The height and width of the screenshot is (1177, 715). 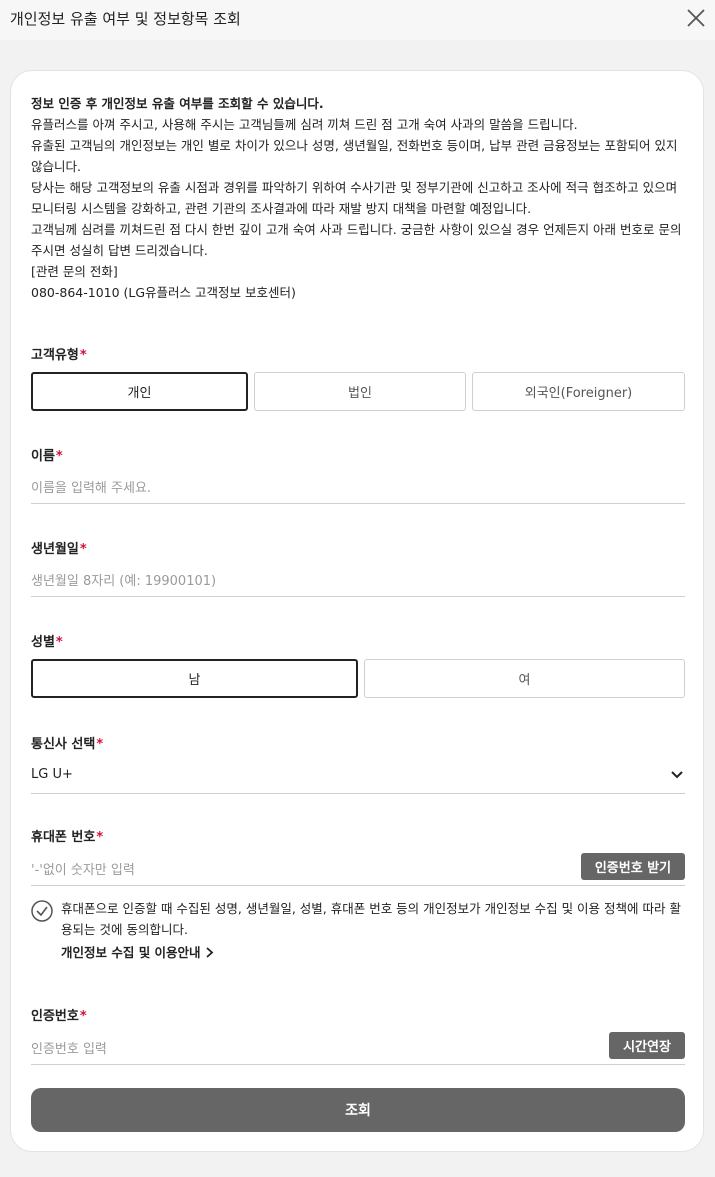 What do you see at coordinates (43, 456) in the screenshot?
I see `name-label-text: 이름` at bounding box center [43, 456].